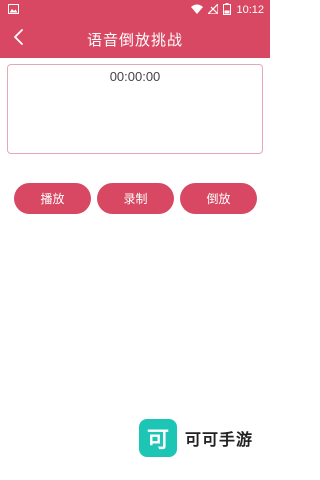 The height and width of the screenshot is (480, 320). I want to click on watermark-logo: 可, so click(158, 438).